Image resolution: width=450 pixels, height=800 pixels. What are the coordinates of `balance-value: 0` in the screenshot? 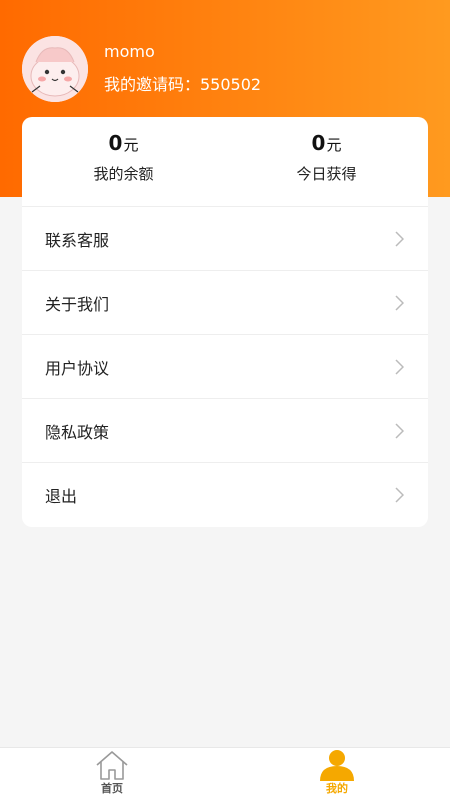 It's located at (115, 143).